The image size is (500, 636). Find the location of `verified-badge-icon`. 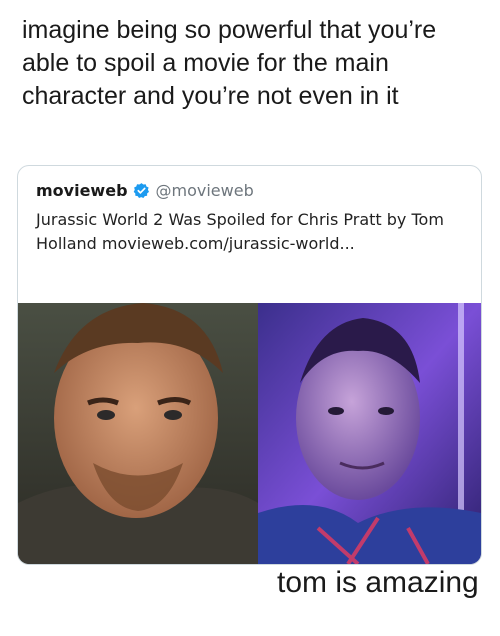

verified-badge-icon is located at coordinates (141, 190).